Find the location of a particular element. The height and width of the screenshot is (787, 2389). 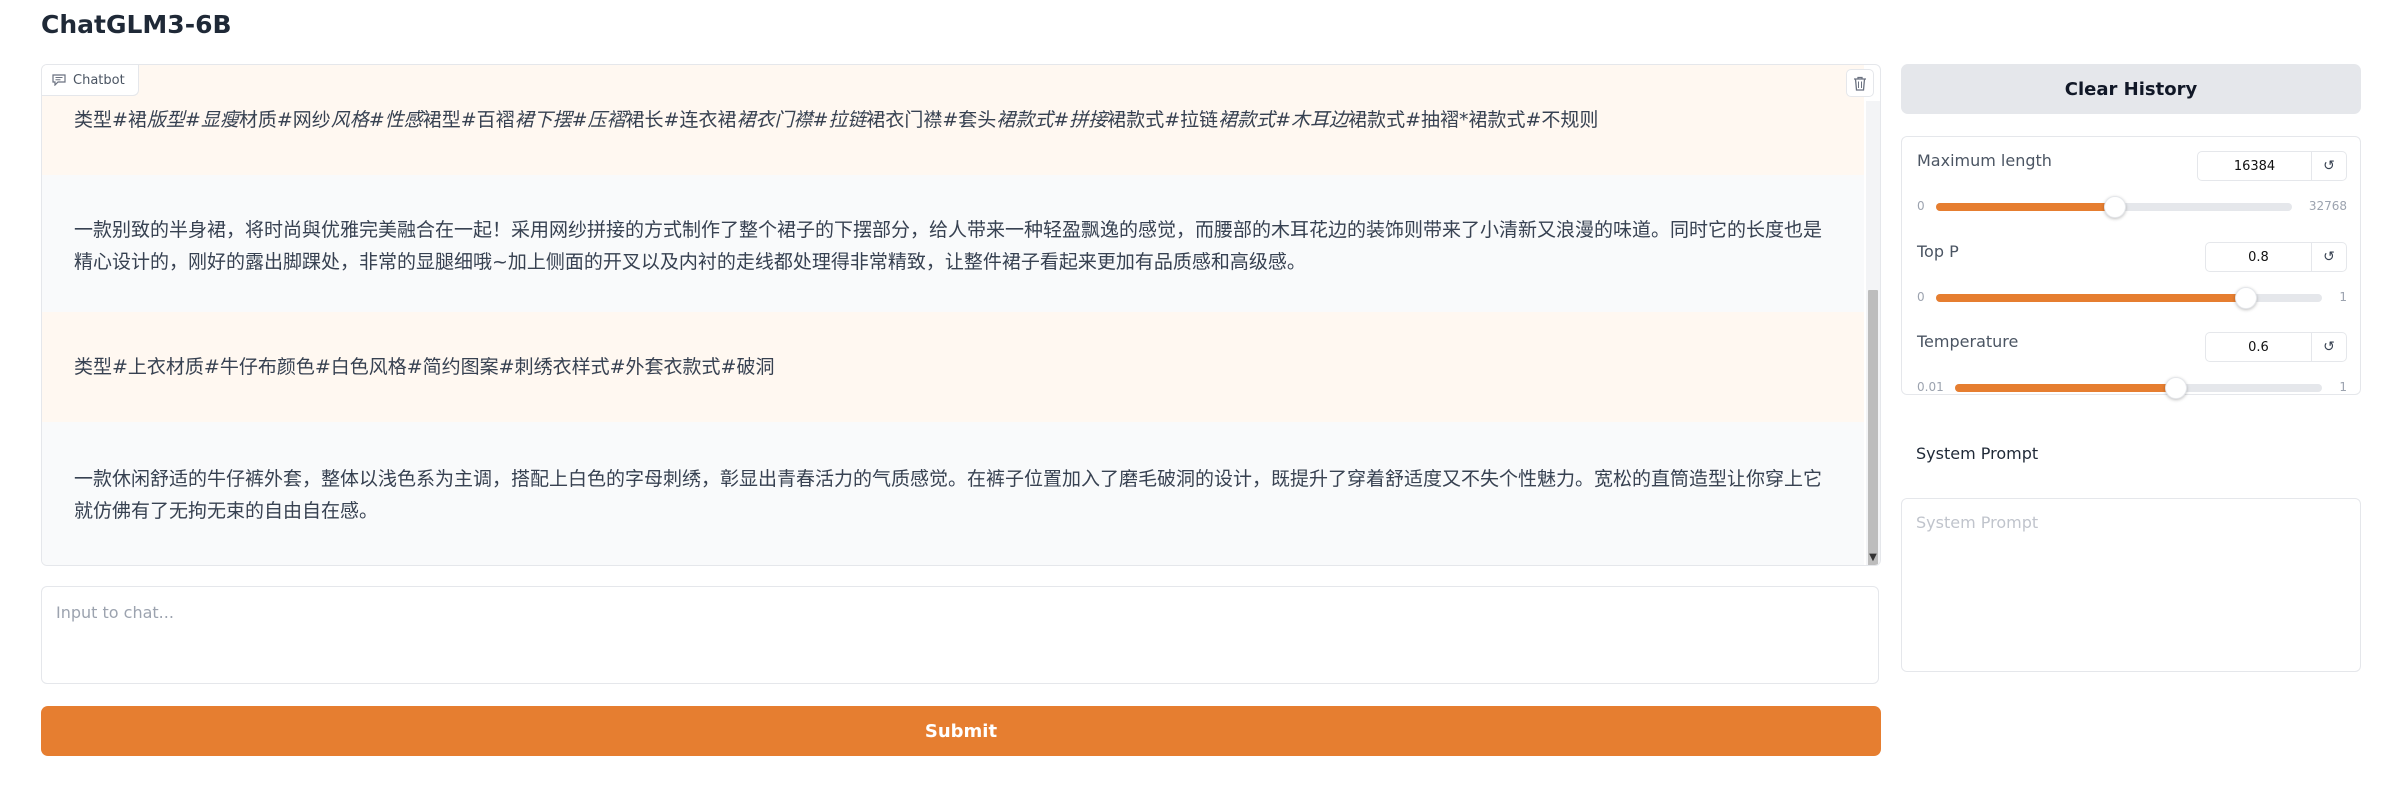

top-p-slider-handle is located at coordinates (2246, 298).